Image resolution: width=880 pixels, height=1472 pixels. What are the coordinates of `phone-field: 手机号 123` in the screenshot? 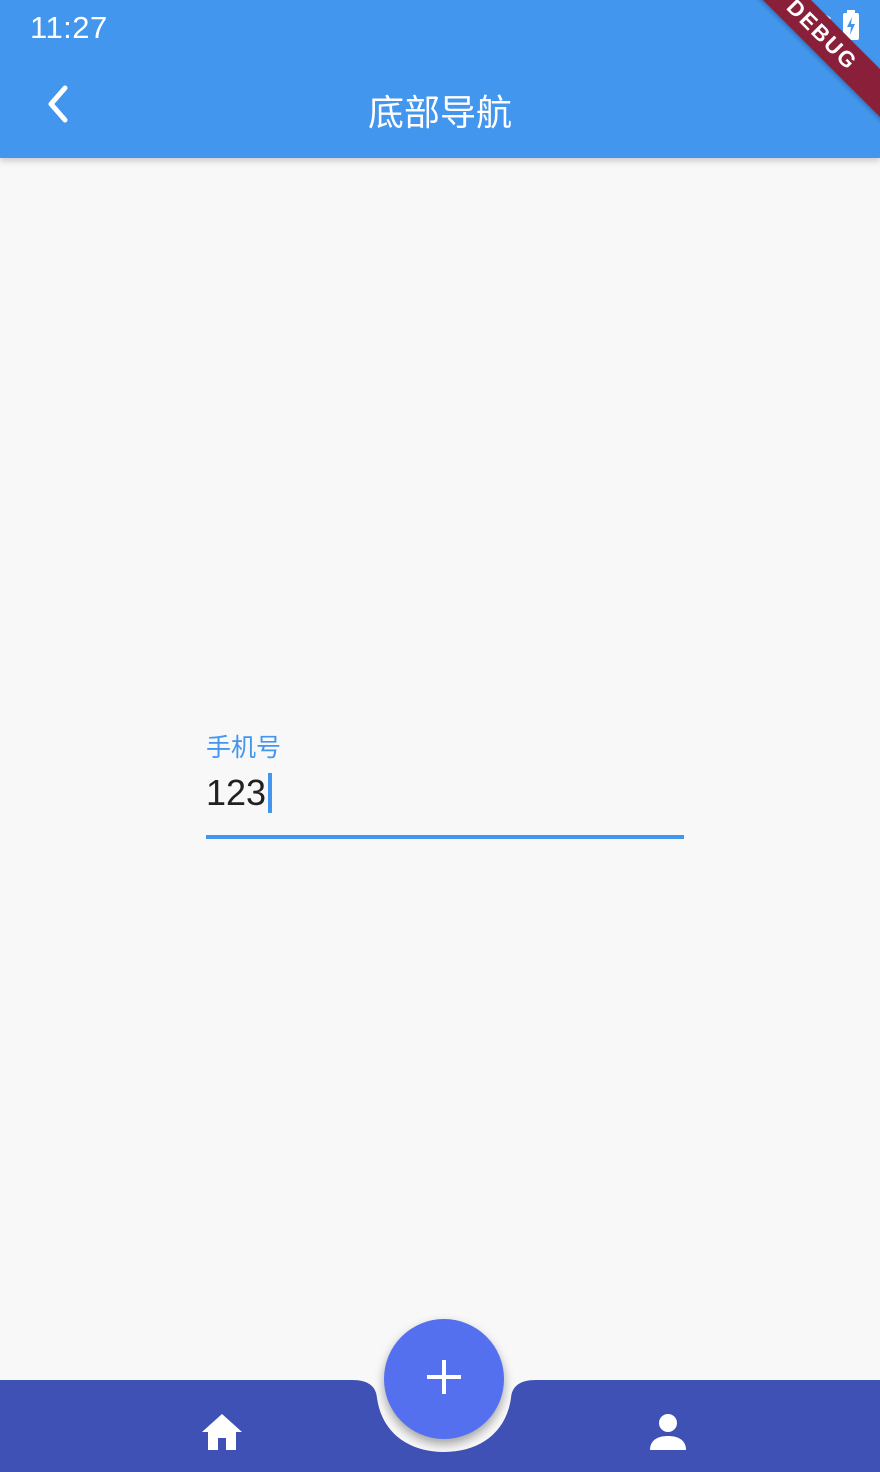 It's located at (445, 784).